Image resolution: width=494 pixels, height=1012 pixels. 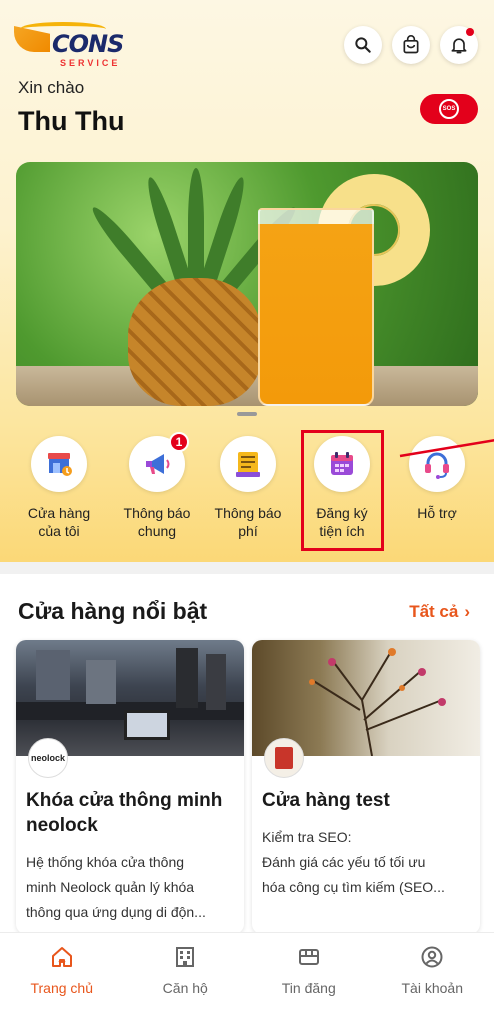 I want to click on greeting-text: Xin chào, so click(x=51, y=87).